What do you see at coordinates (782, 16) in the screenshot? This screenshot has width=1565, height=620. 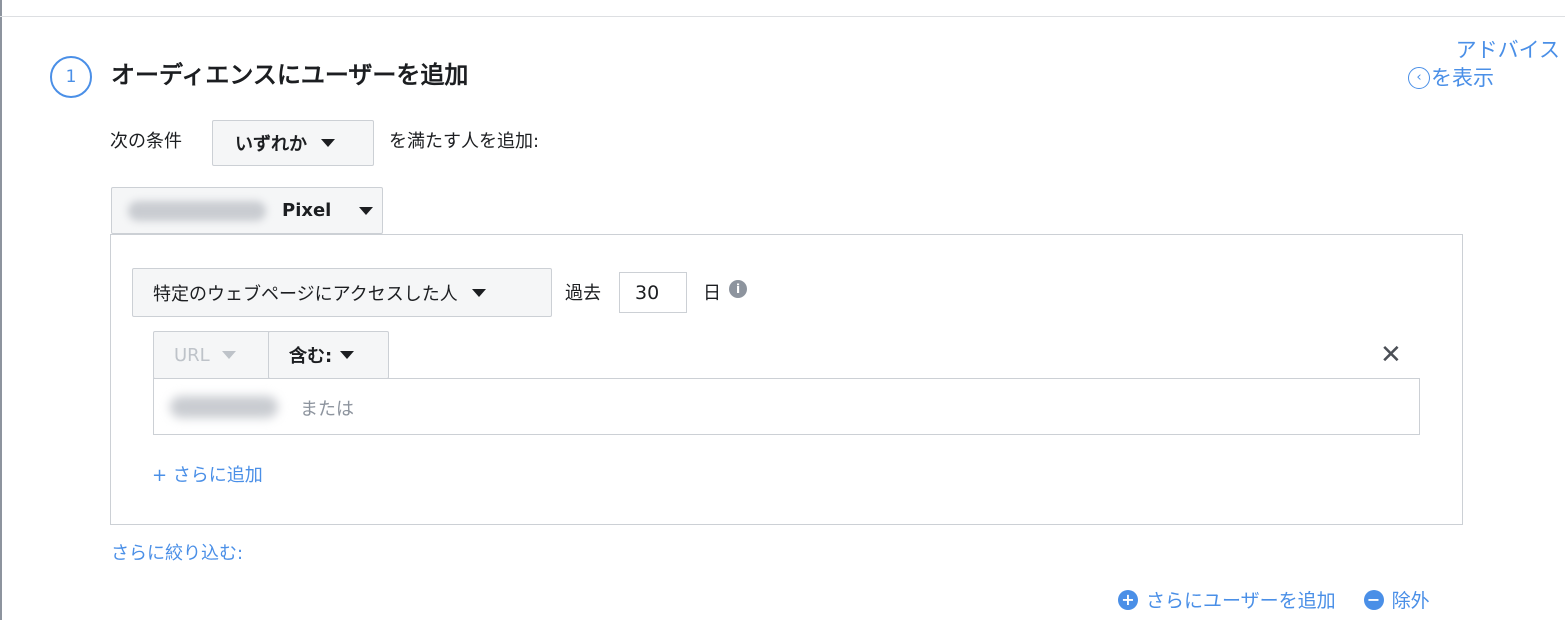 I see `top-divider` at bounding box center [782, 16].